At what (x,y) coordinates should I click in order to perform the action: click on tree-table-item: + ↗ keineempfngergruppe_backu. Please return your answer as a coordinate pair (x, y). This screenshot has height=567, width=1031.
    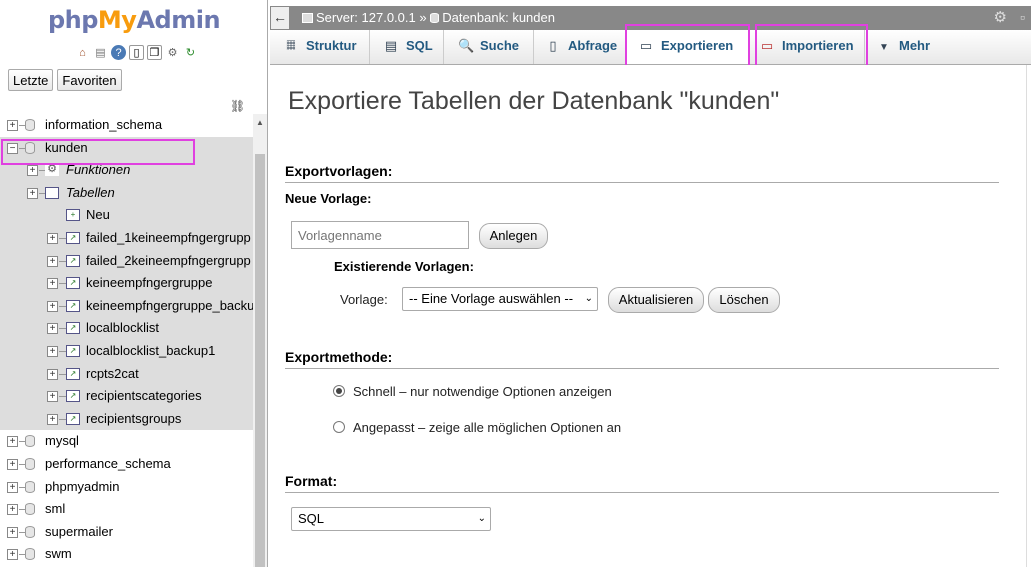
    Looking at the image, I should click on (127, 306).